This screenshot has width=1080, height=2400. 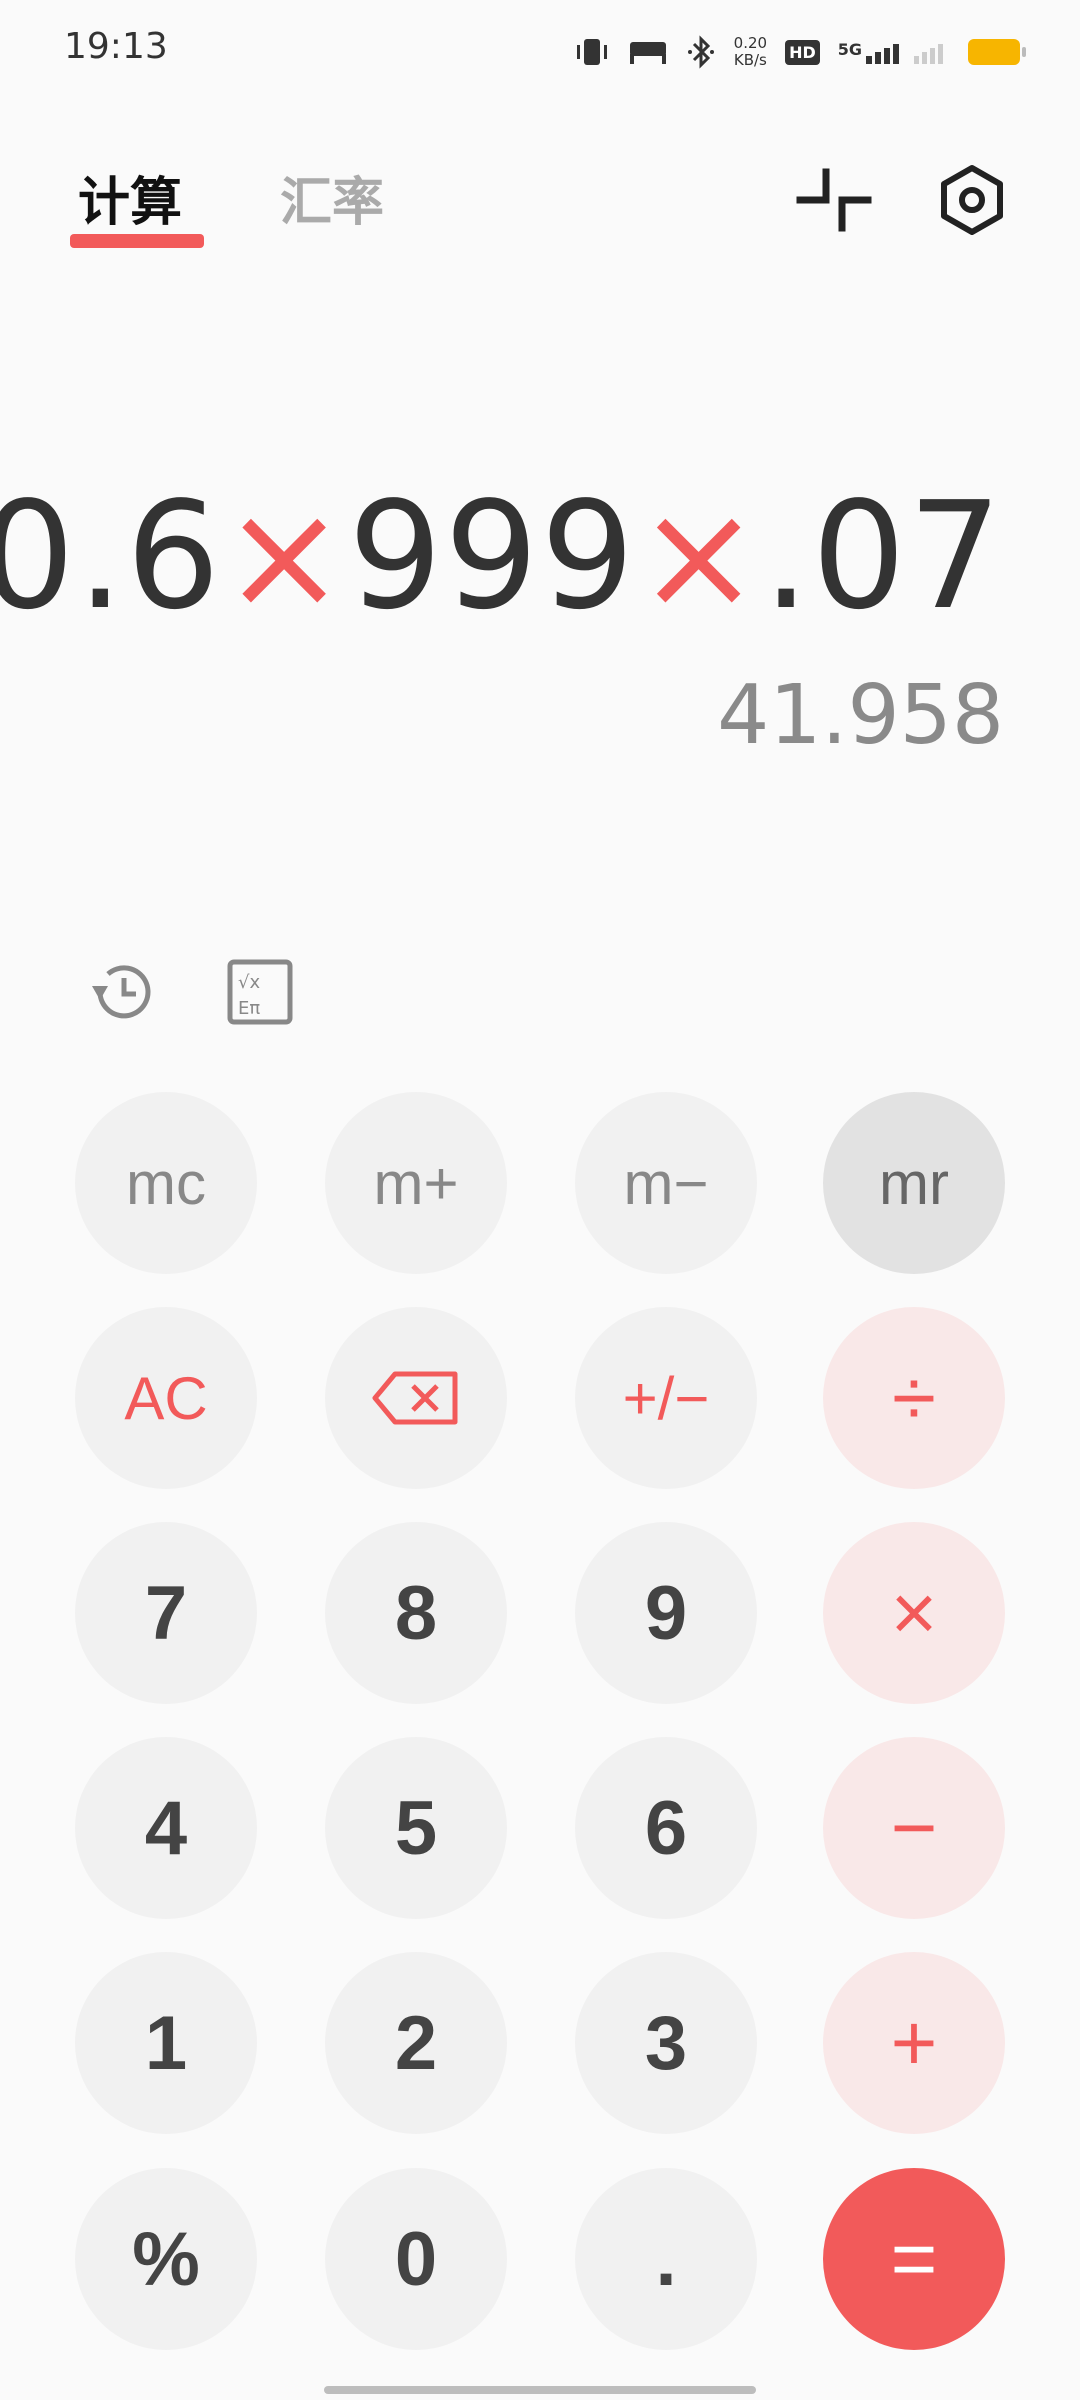 What do you see at coordinates (750, 43) in the screenshot?
I see `net-speed-value: 0.20` at bounding box center [750, 43].